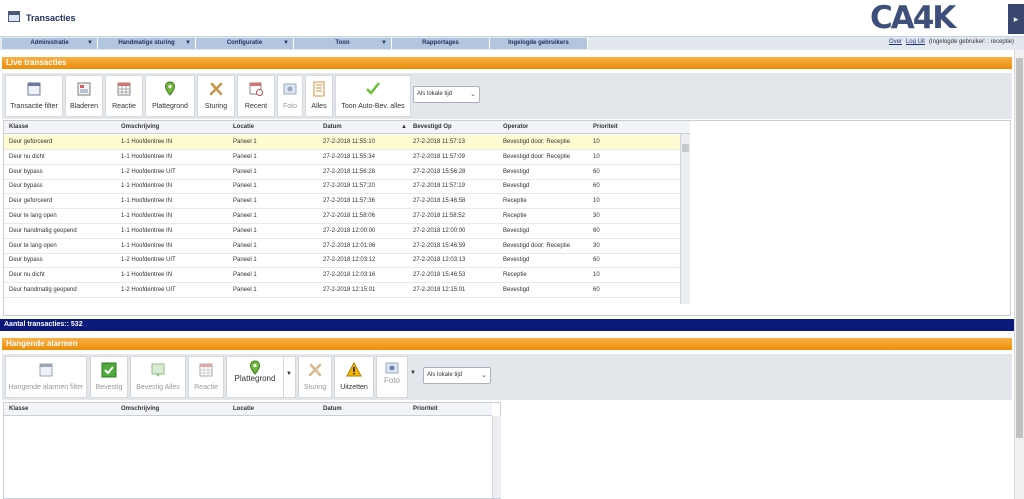  I want to click on browse-button: Bladeren, so click(84, 96).